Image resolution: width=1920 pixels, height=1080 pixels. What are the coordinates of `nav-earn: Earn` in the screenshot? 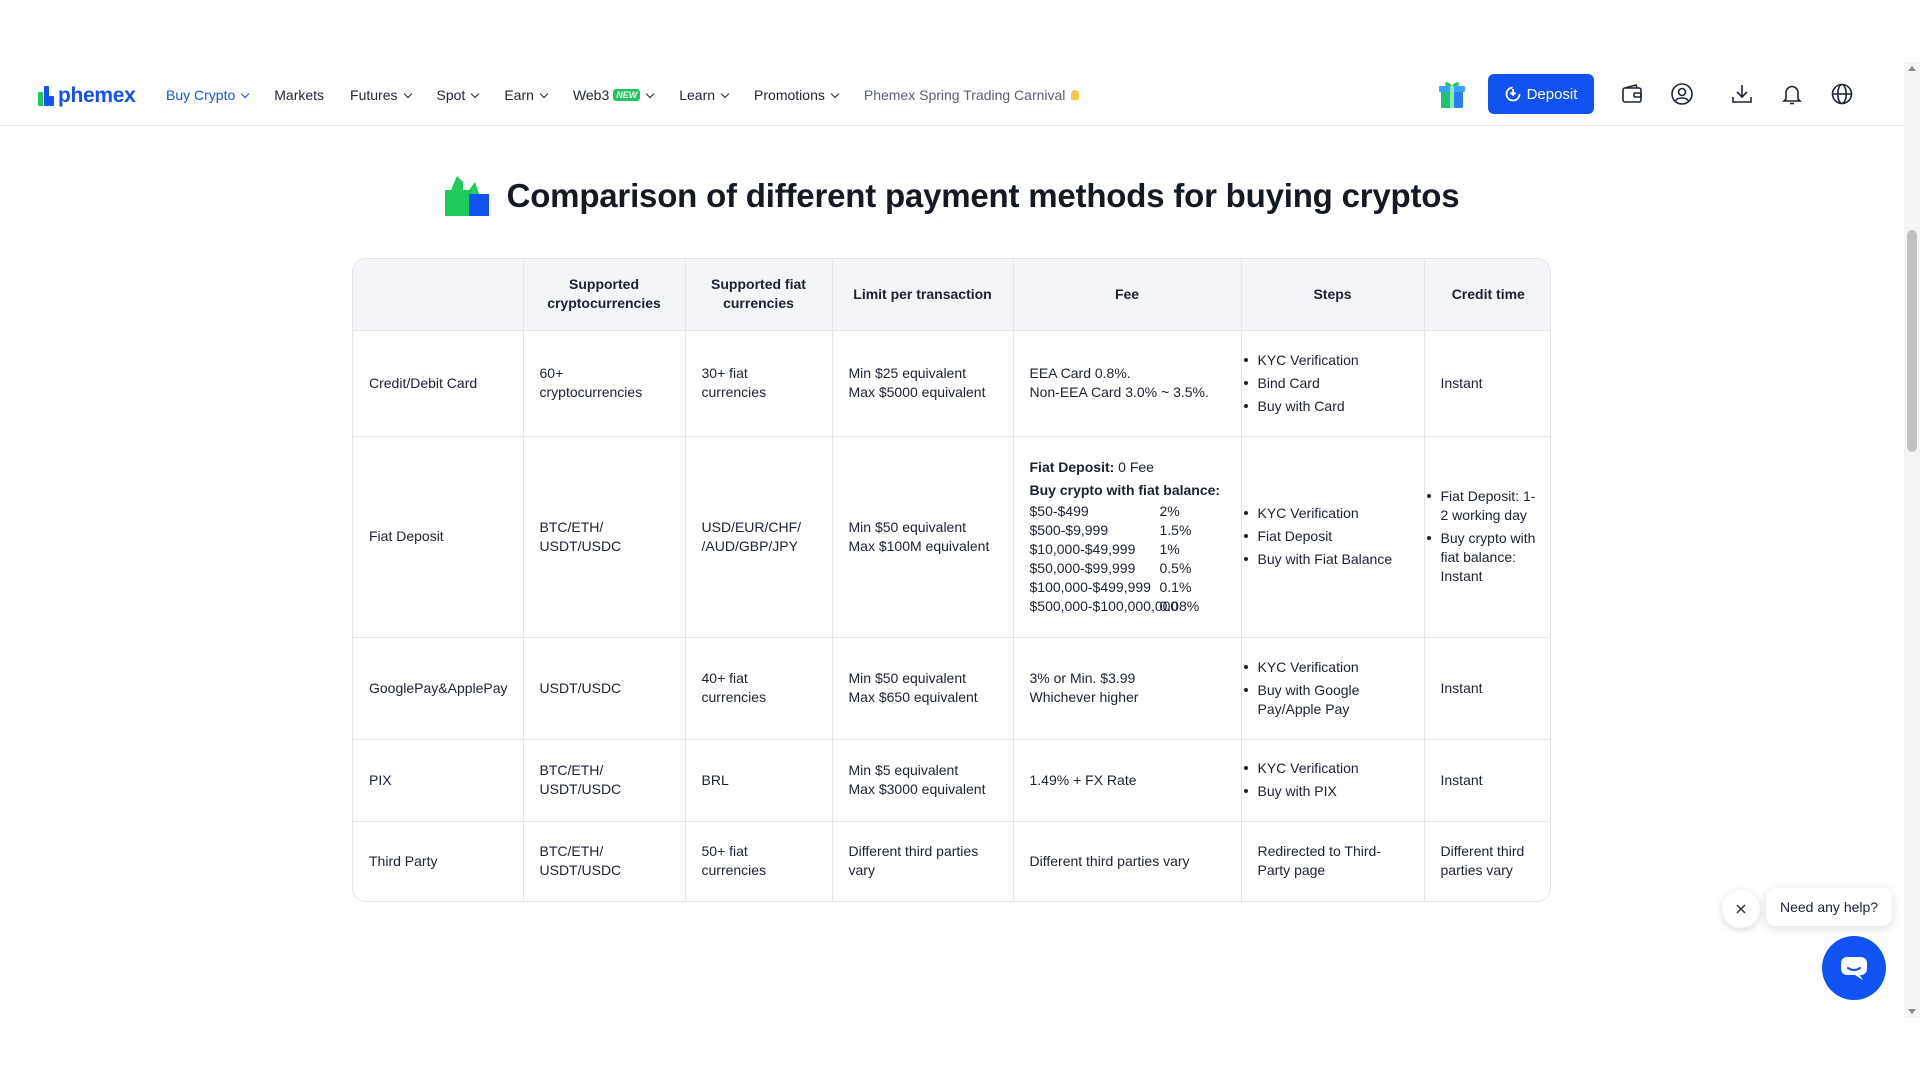 It's located at (526, 95).